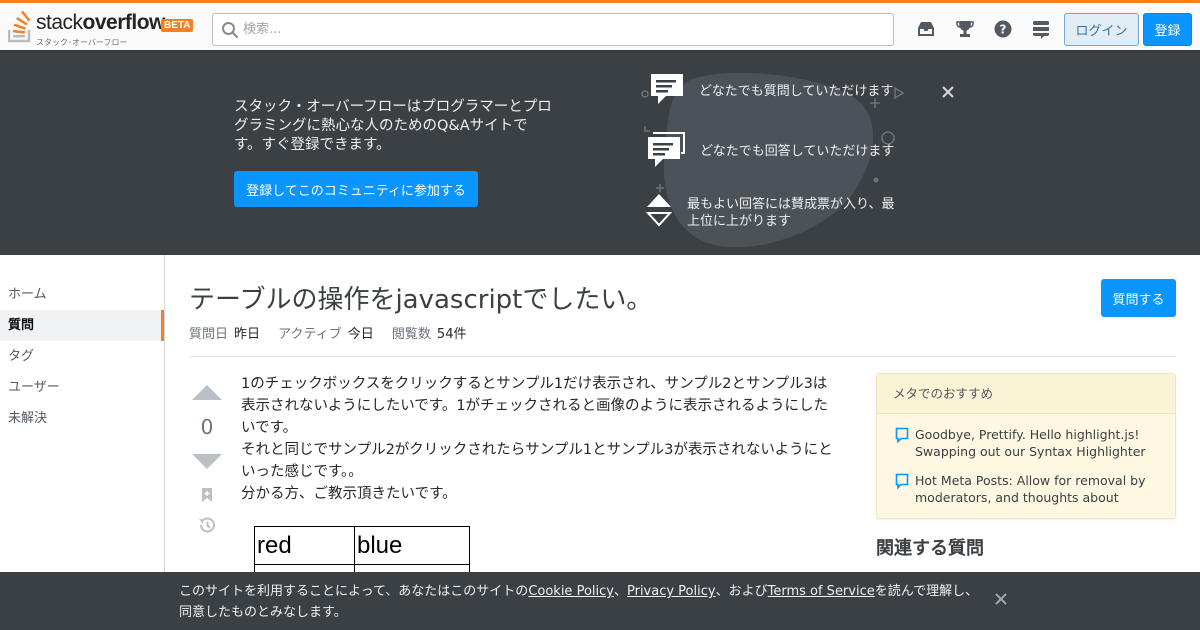  I want to click on login-button: ログイン, so click(1101, 29).